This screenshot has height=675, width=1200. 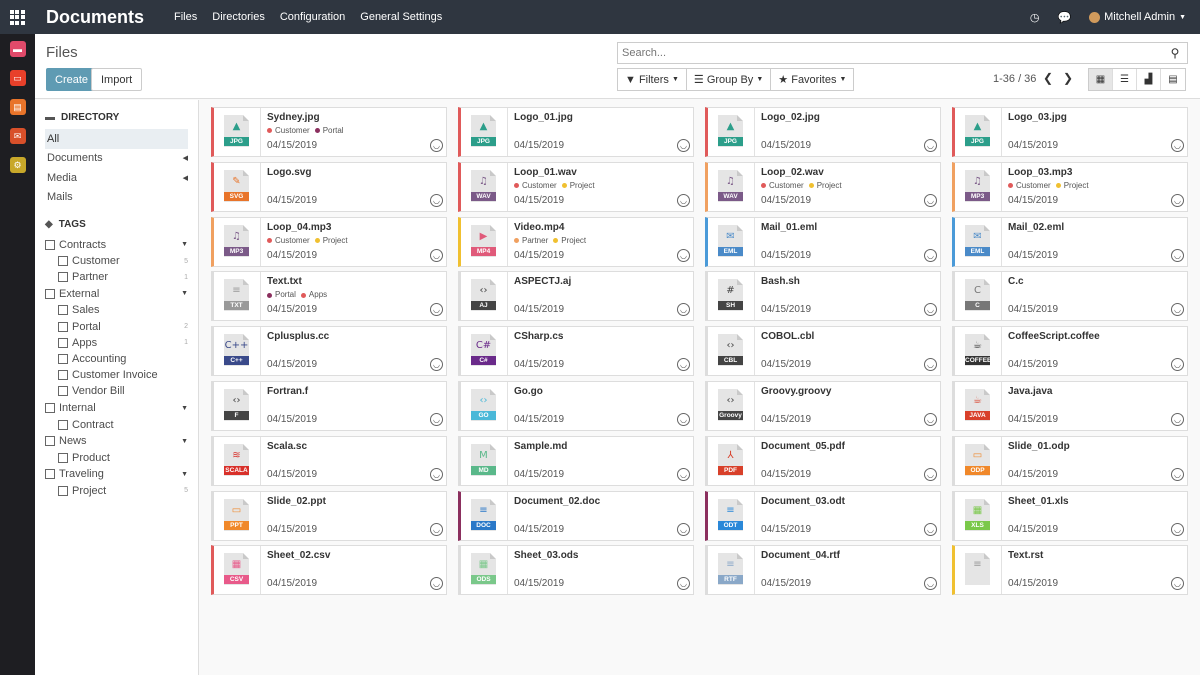 I want to click on tag-item: Customer Invoice, so click(x=116, y=375).